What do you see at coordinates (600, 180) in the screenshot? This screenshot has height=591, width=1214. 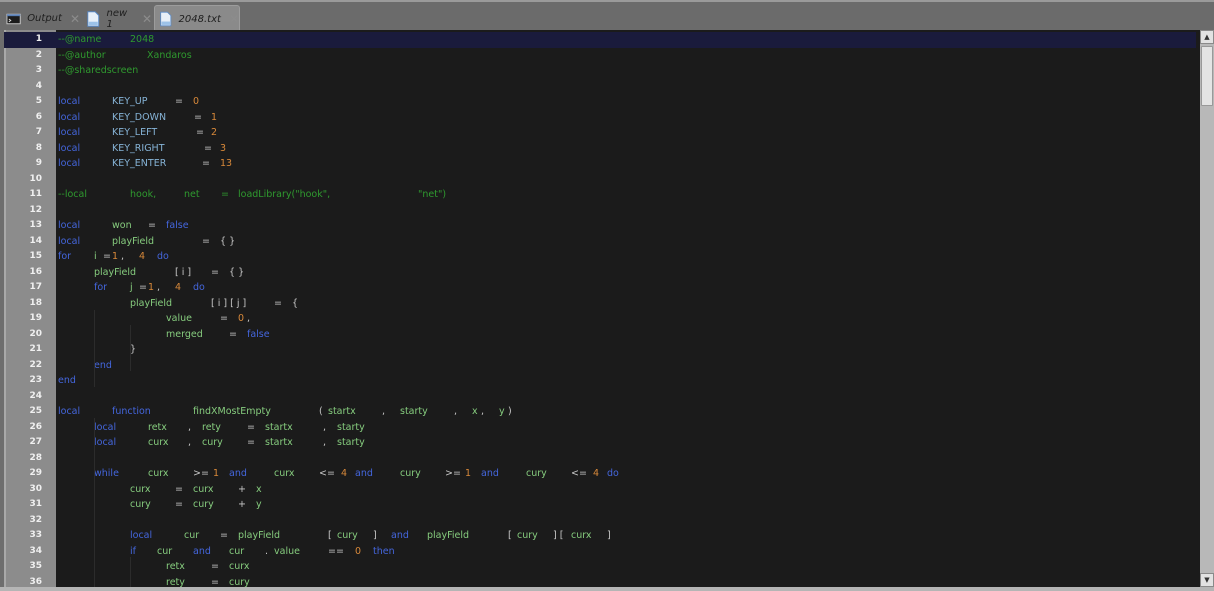 I see `code-line: 10` at bounding box center [600, 180].